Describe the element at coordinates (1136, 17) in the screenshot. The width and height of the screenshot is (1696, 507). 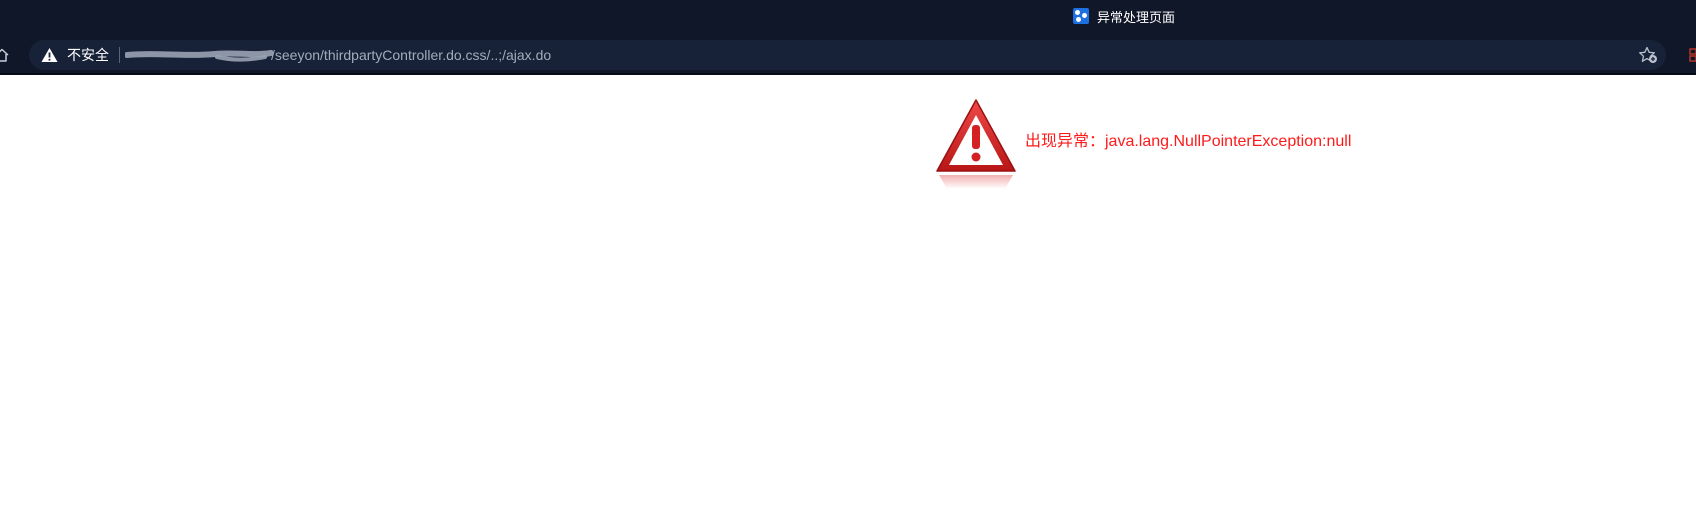
I see `tab-title: 异常处理页面` at that location.